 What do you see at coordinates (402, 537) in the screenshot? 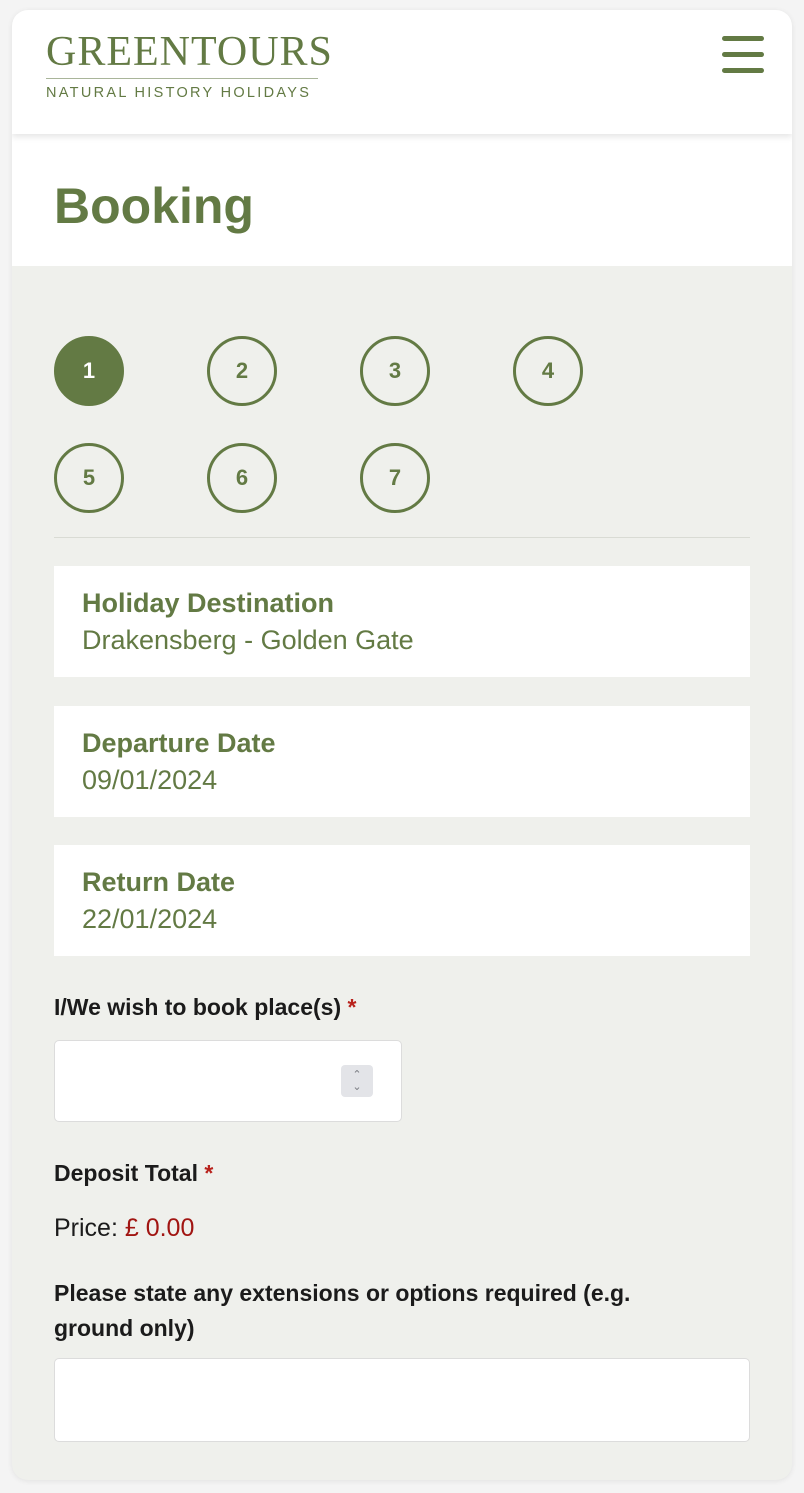
I see `steps-divider` at bounding box center [402, 537].